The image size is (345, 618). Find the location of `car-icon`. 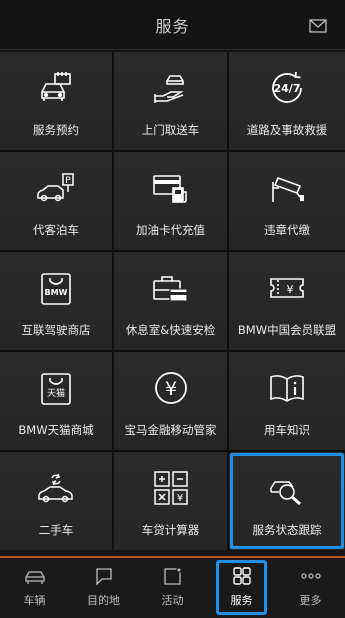

car-icon is located at coordinates (34, 577).